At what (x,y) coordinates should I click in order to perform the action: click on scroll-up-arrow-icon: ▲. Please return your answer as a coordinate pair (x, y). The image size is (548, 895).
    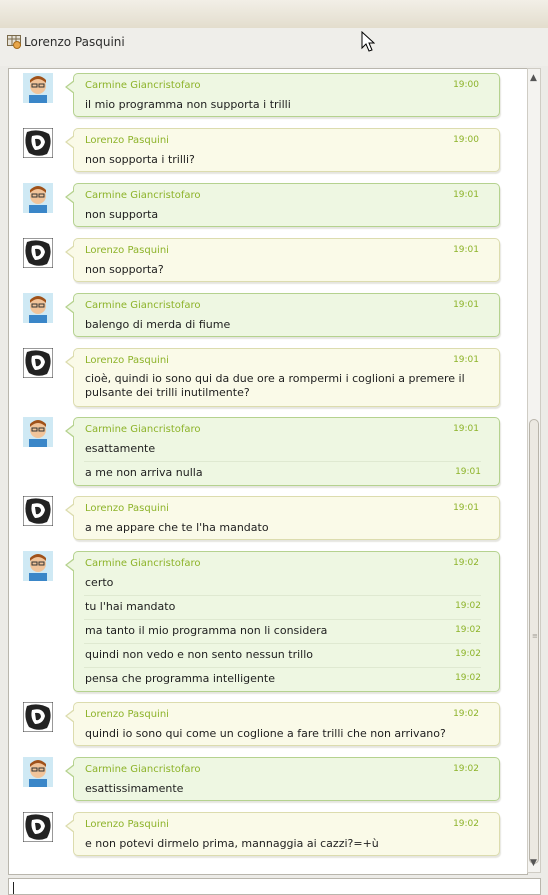
    Looking at the image, I should click on (533, 78).